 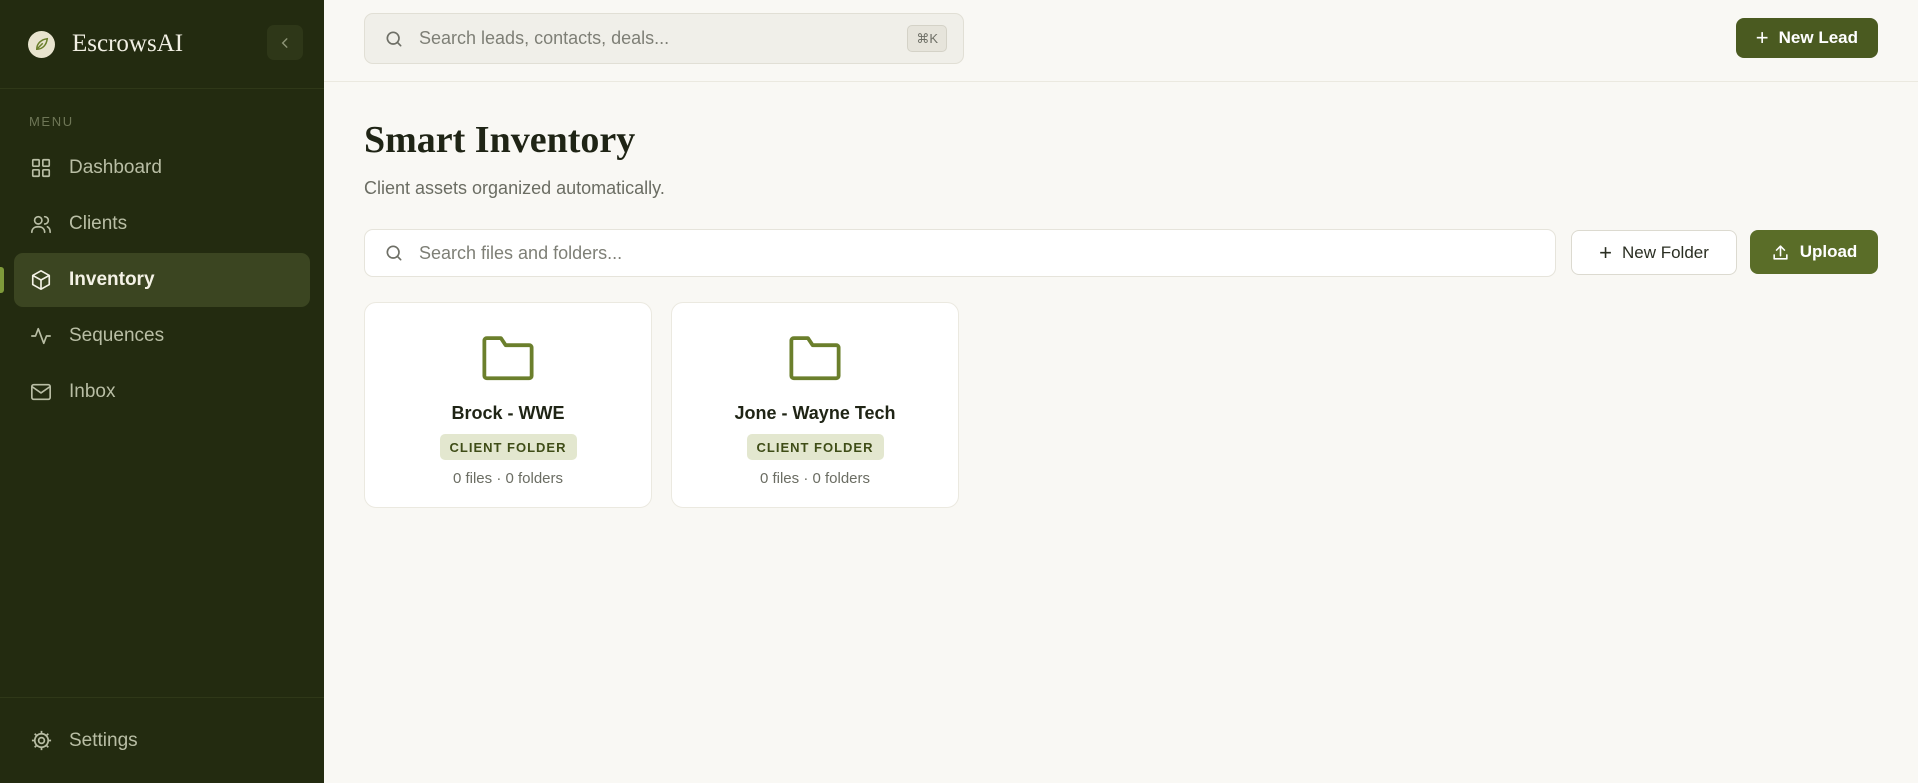 I want to click on upload-button: Upload, so click(x=1814, y=252).